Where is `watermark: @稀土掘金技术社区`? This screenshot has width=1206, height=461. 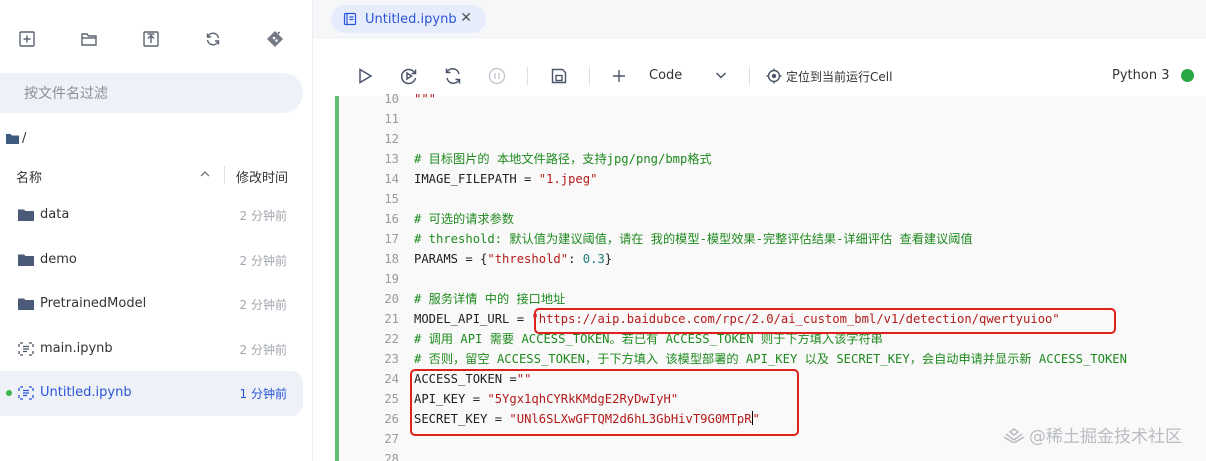 watermark: @稀土掘金技术社区 is located at coordinates (1092, 434).